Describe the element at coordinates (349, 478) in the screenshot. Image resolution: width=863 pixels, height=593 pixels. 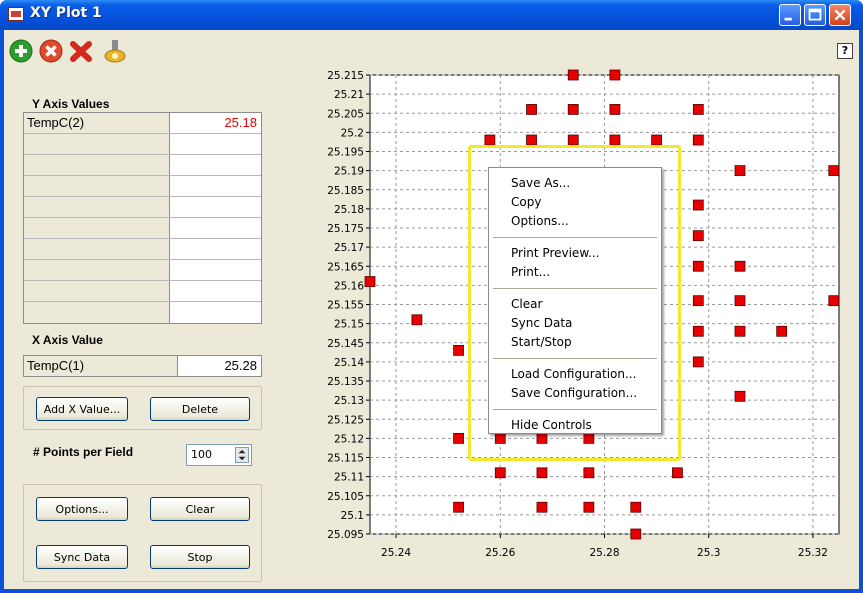
I see `y-tick-label: 25.11` at that location.